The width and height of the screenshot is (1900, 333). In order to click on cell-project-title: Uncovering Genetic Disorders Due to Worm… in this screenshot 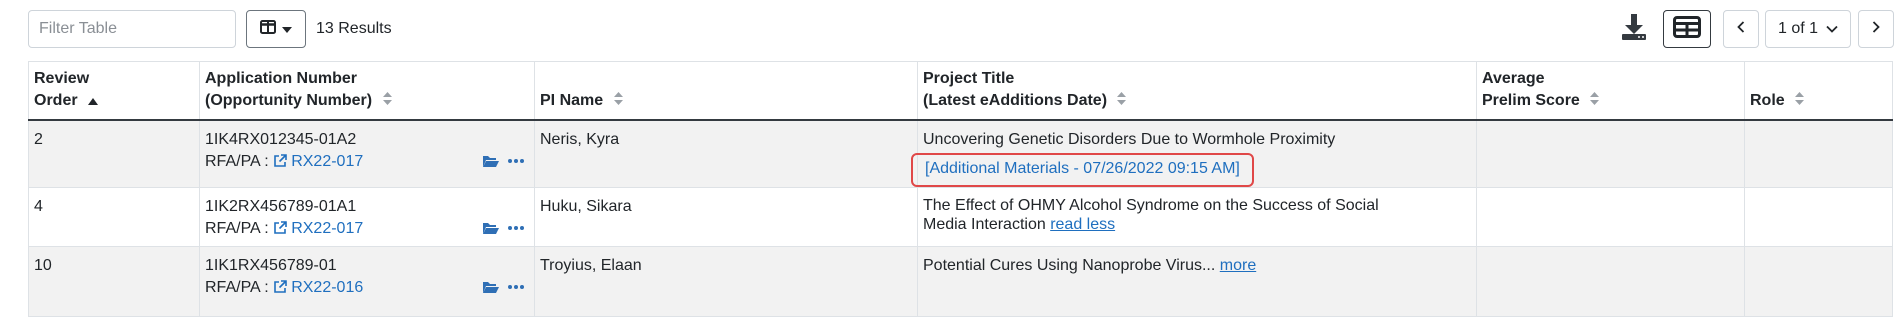, I will do `click(1194, 153)`.